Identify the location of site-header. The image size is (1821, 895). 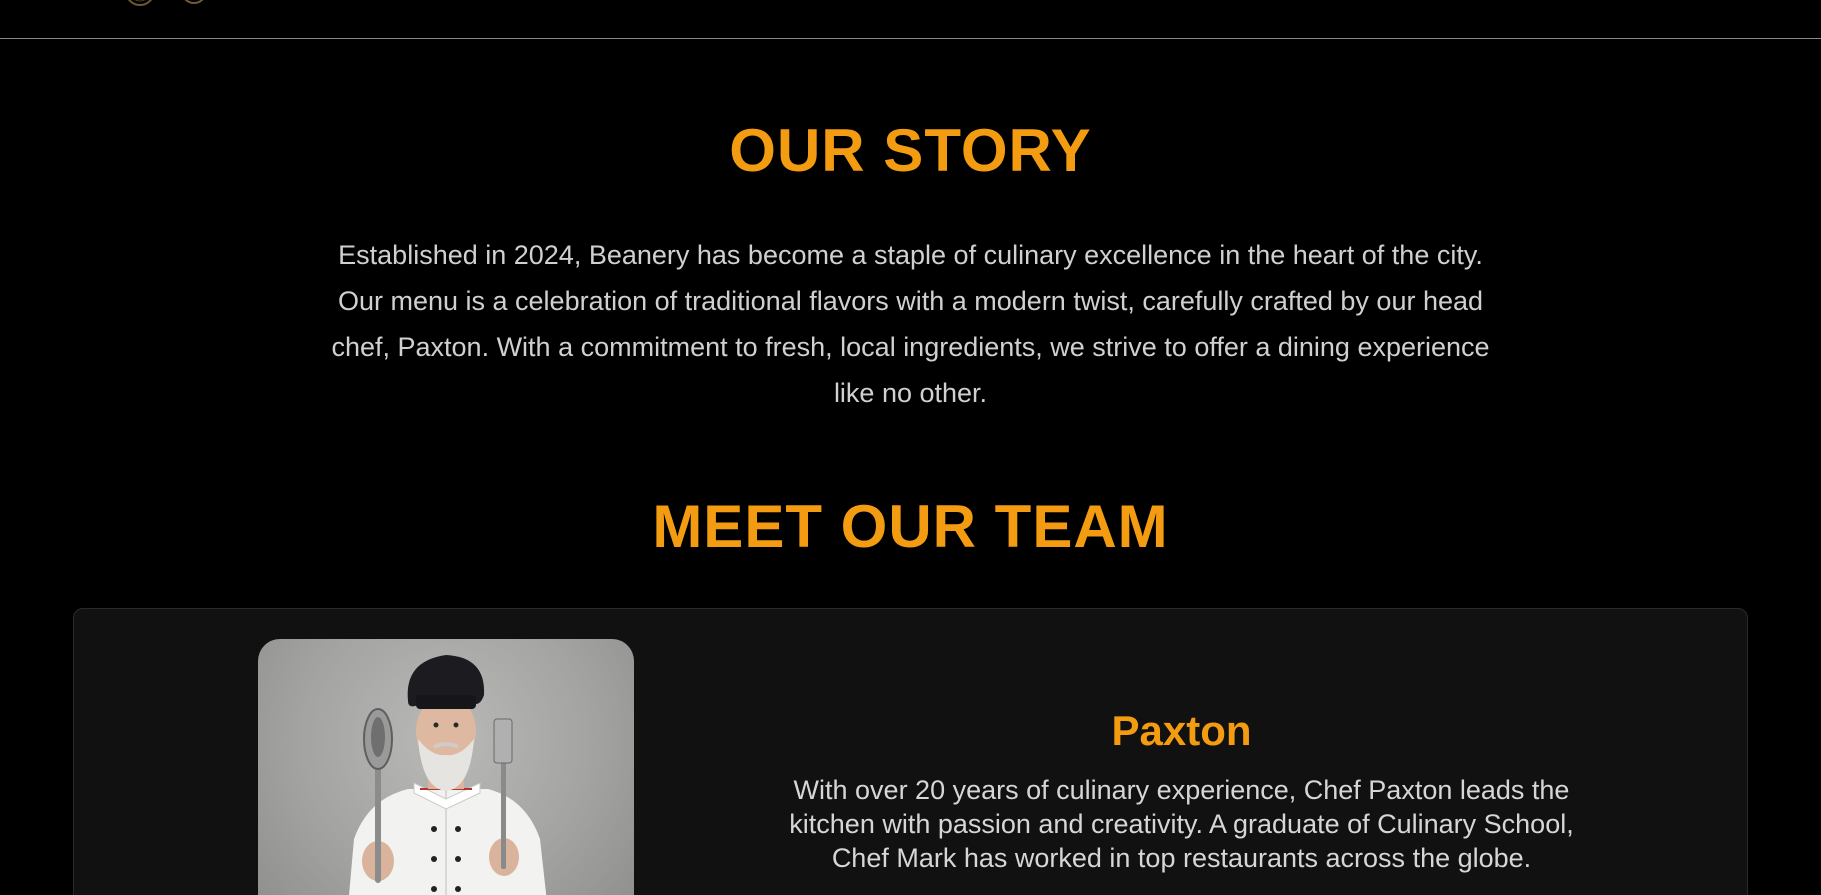
(910, 19).